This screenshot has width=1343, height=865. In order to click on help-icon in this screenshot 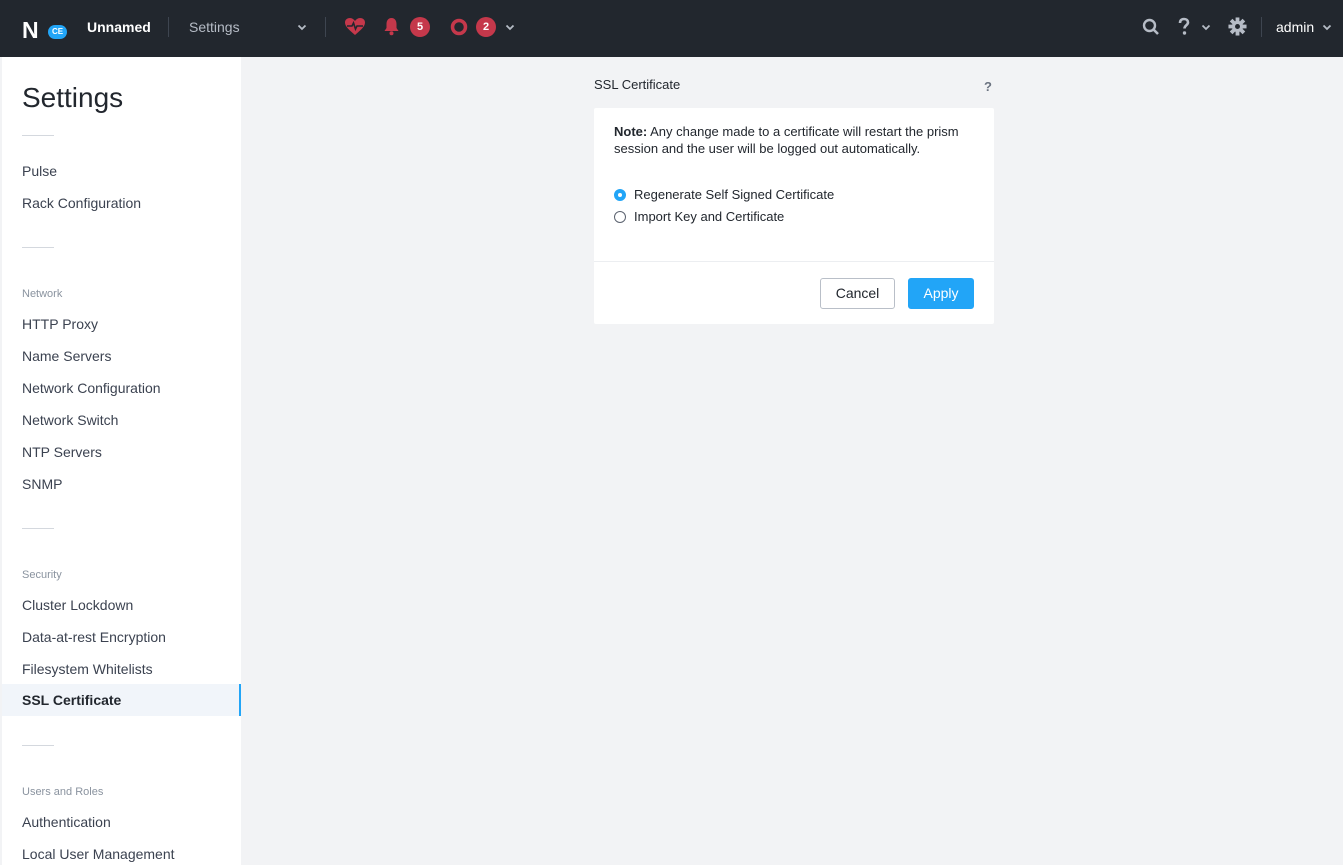, I will do `click(1184, 27)`.